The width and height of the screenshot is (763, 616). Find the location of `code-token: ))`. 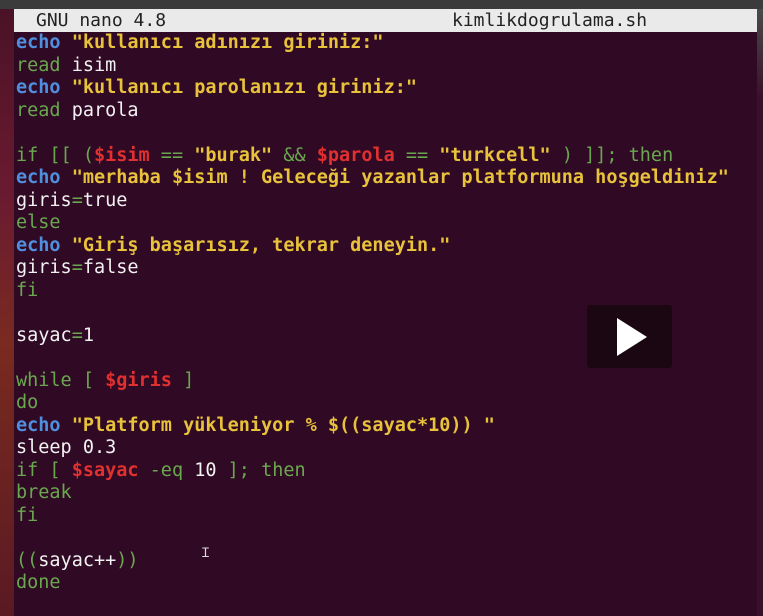

code-token: )) is located at coordinates (127, 560).